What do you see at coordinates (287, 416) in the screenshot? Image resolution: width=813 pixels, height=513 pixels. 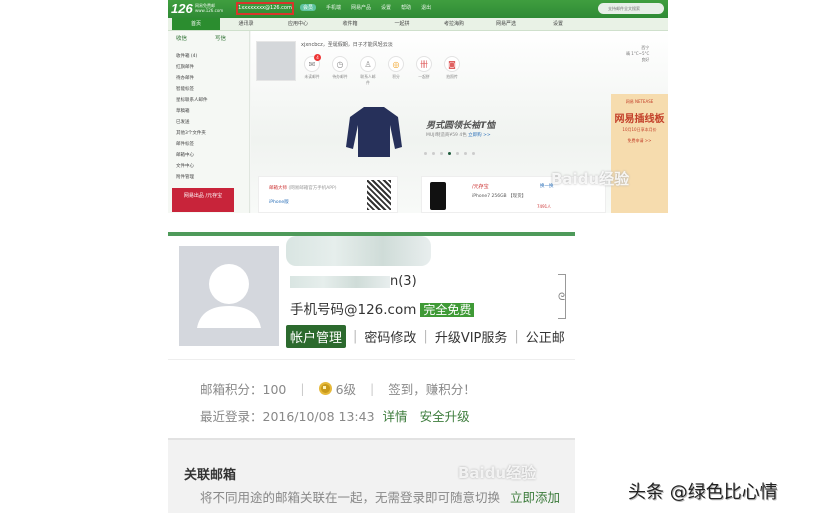 I see `last-login: 最近登录：2016/10/08 13:43` at bounding box center [287, 416].